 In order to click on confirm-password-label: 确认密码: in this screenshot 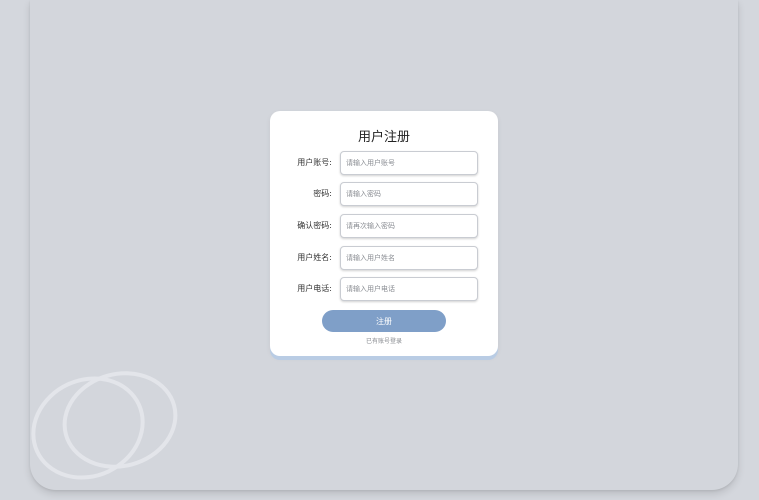, I will do `click(314, 225)`.